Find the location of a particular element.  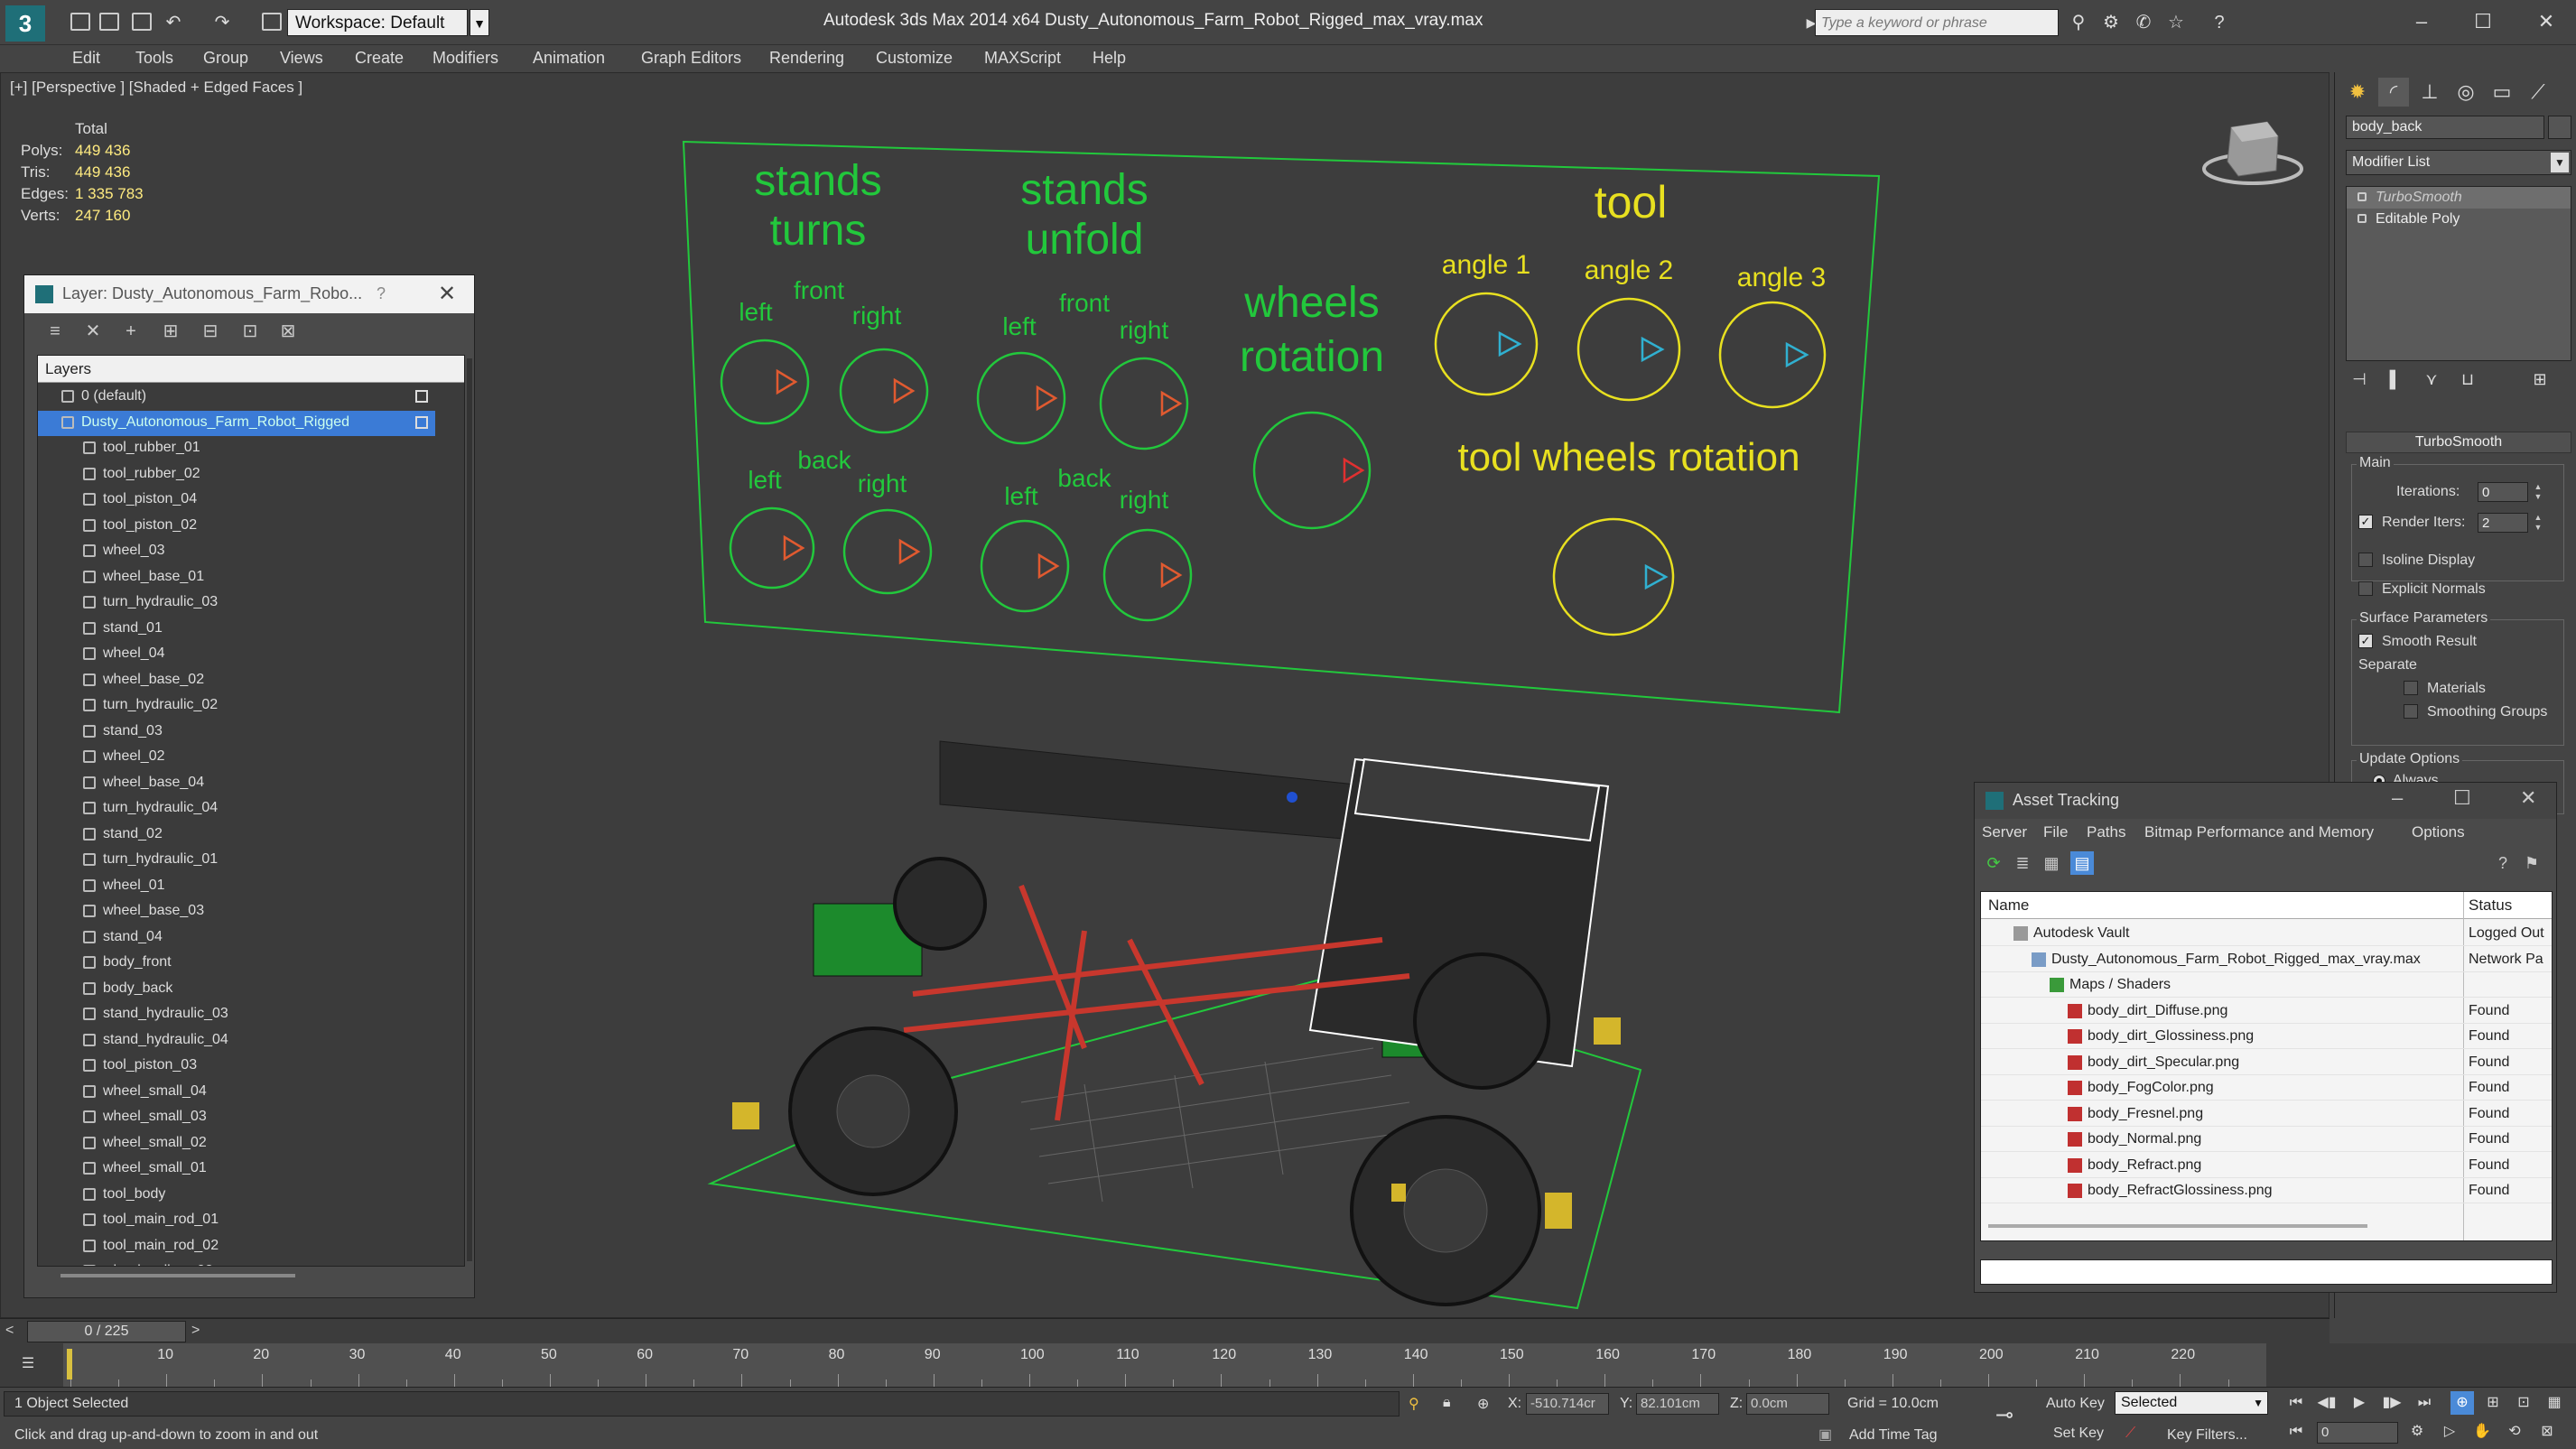

layer-object-row: tool_piston_02 is located at coordinates (236, 526).